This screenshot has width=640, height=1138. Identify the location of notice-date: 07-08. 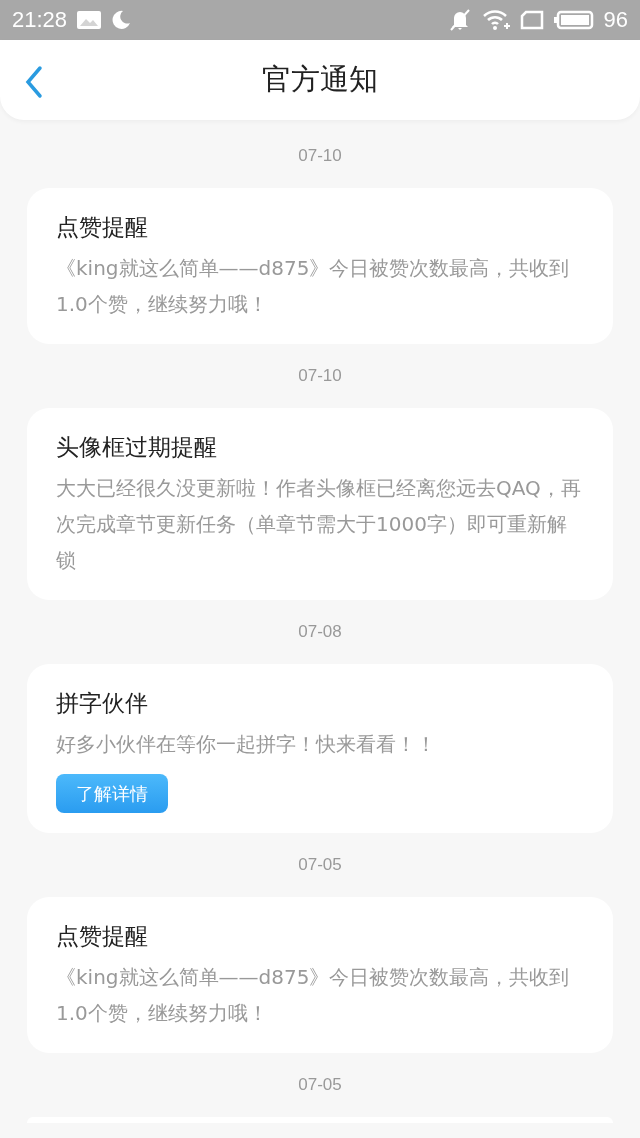
(320, 632).